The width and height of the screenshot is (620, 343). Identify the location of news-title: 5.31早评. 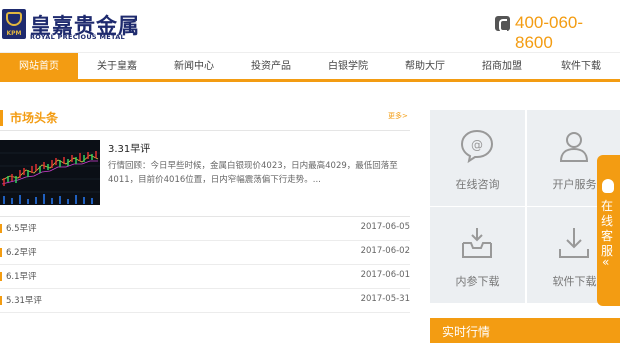
(24, 300).